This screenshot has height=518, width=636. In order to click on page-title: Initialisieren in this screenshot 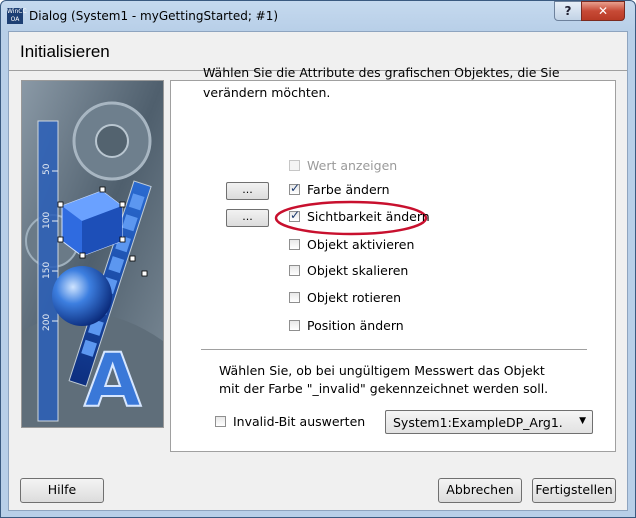, I will do `click(65, 51)`.